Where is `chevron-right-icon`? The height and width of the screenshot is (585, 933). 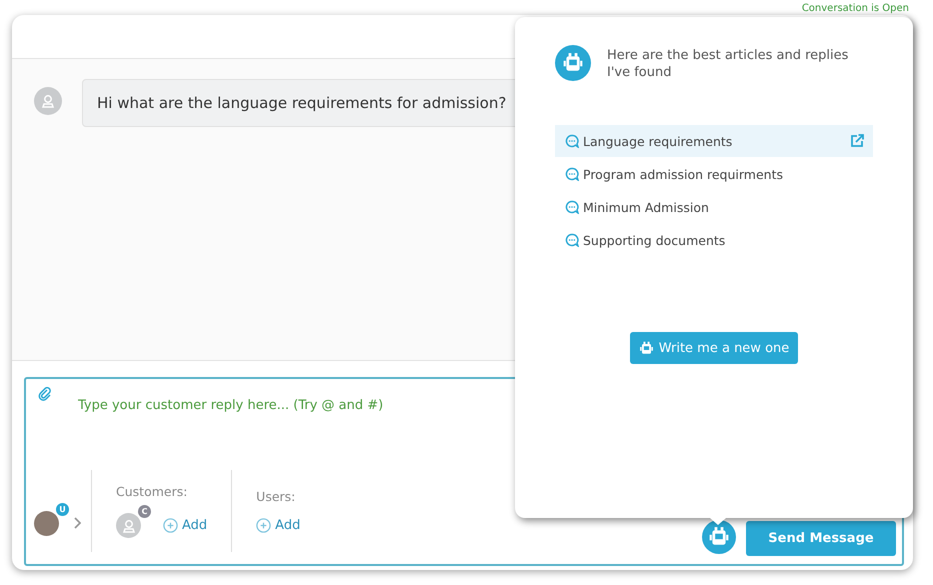 chevron-right-icon is located at coordinates (77, 523).